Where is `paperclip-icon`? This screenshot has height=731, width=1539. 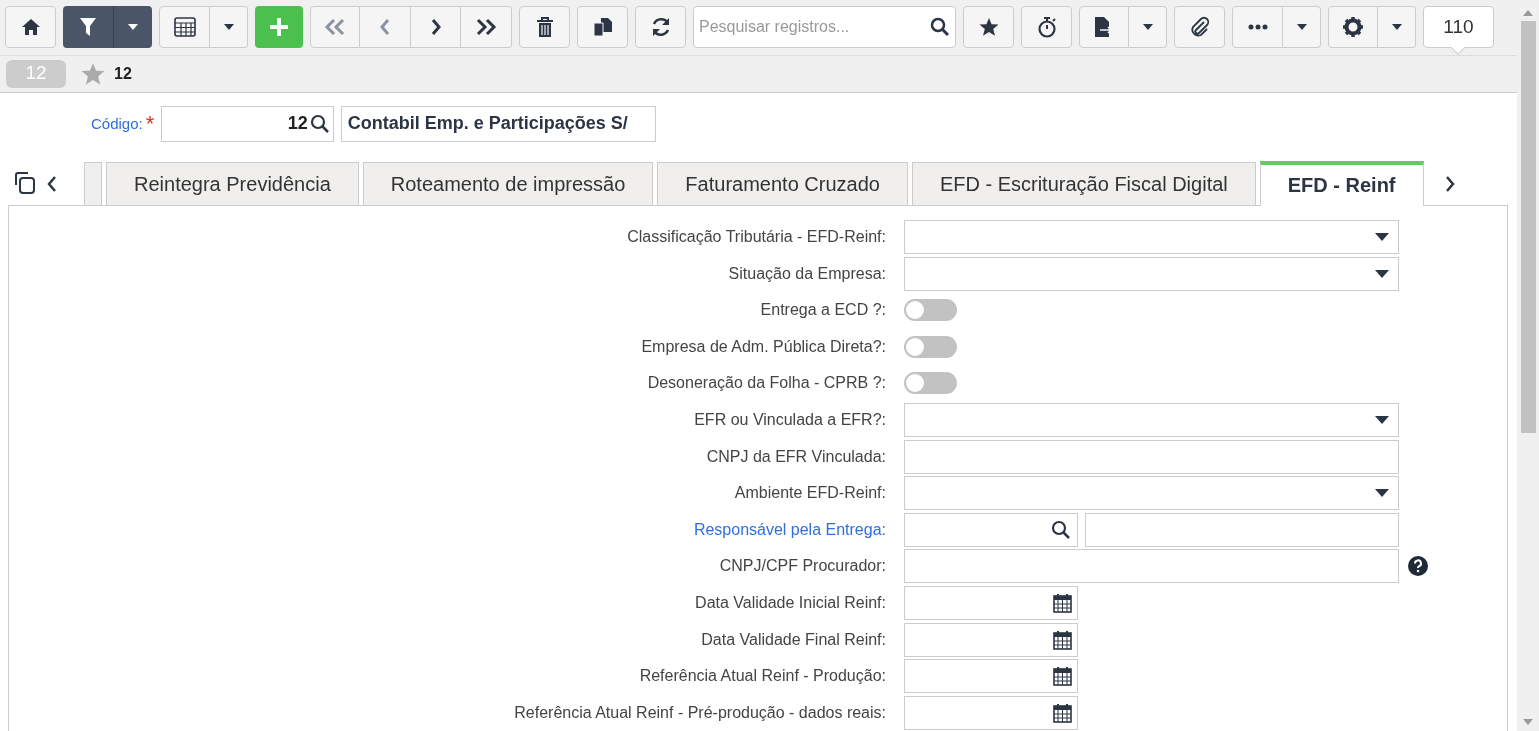
paperclip-icon is located at coordinates (1199, 27).